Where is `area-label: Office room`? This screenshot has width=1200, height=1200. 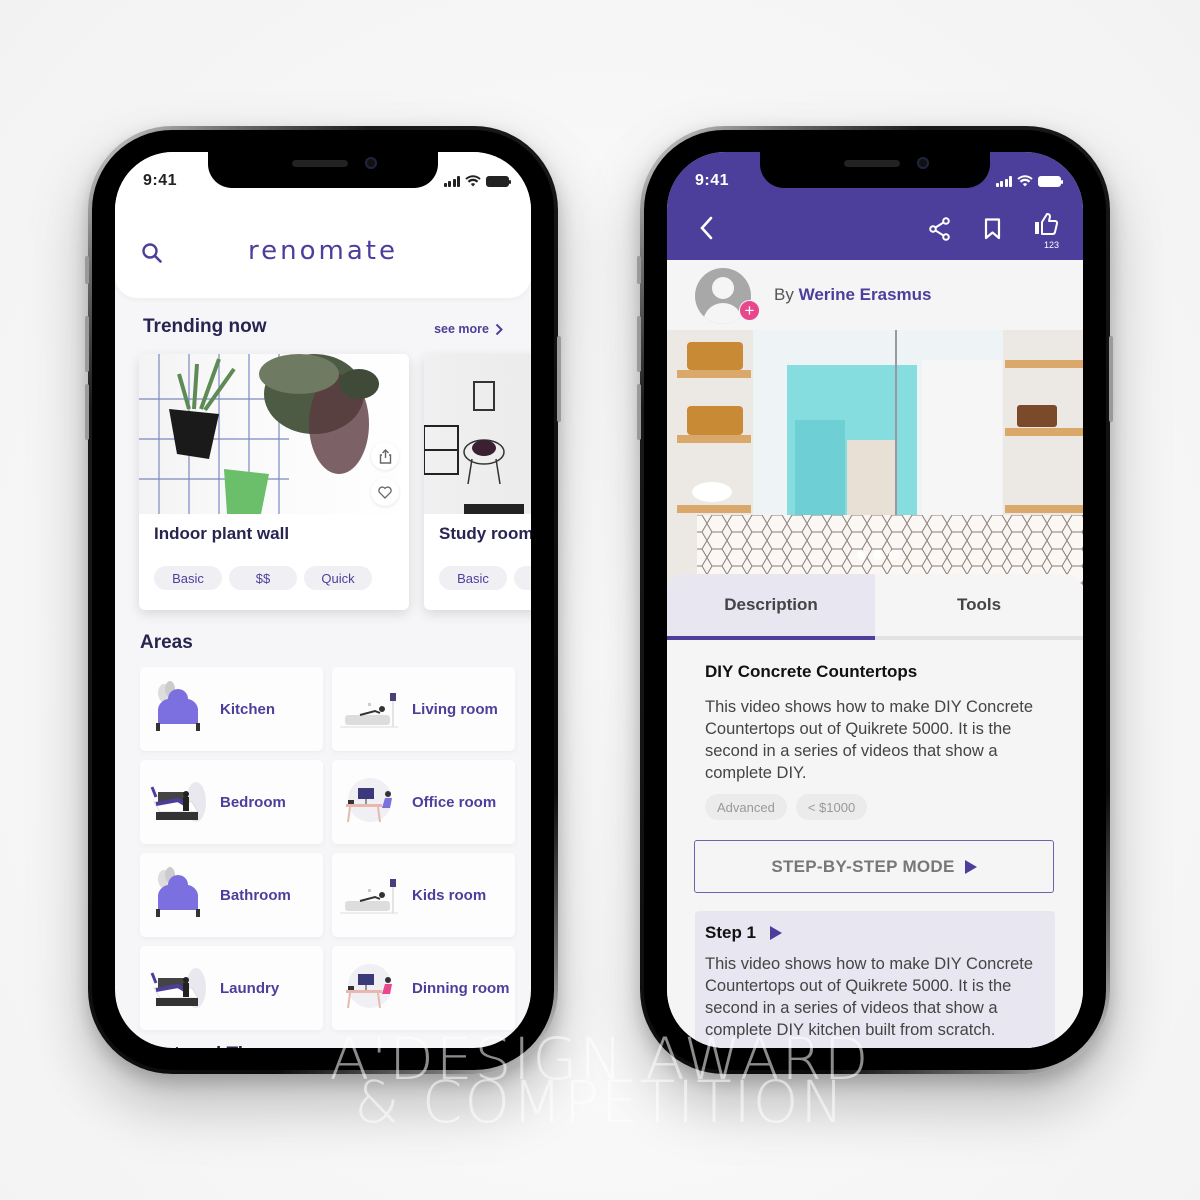 area-label: Office room is located at coordinates (454, 802).